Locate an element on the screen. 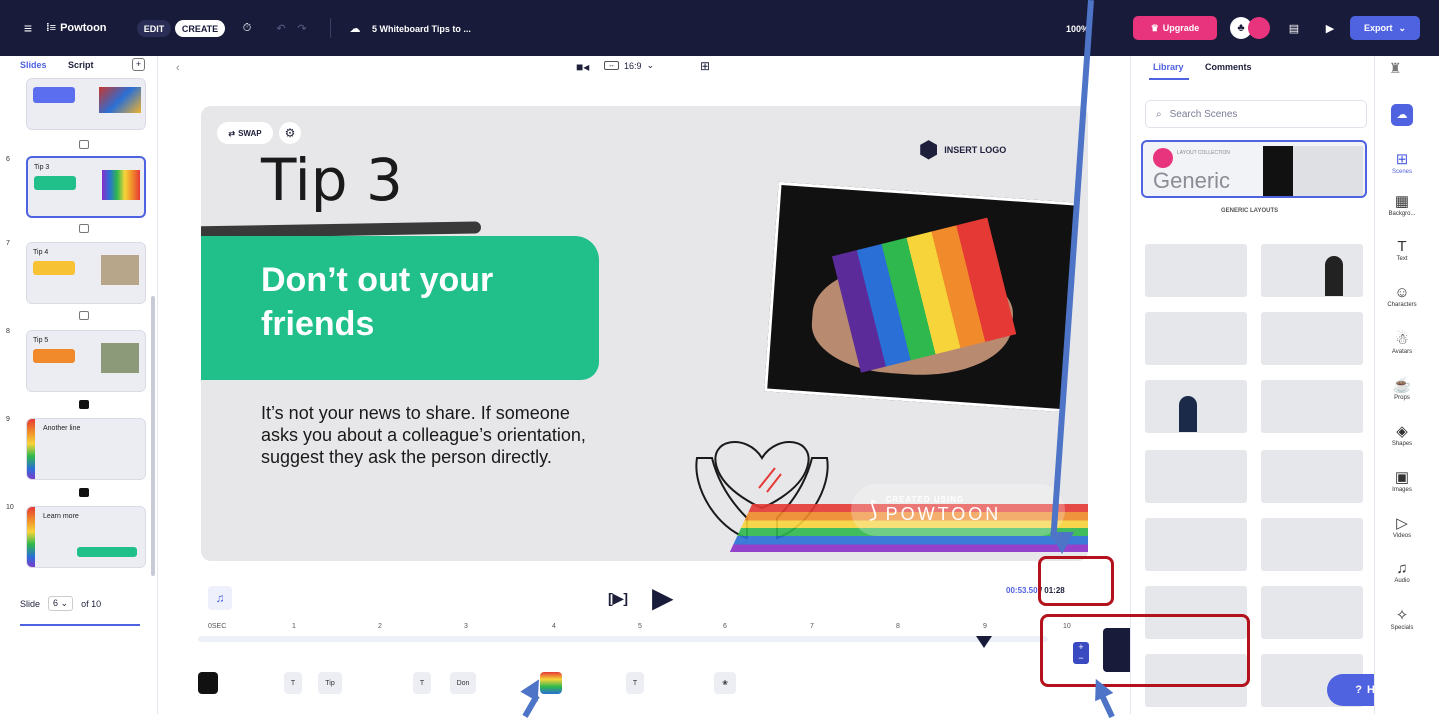 The image size is (1439, 718). camera-icon: ■◂ is located at coordinates (582, 67).